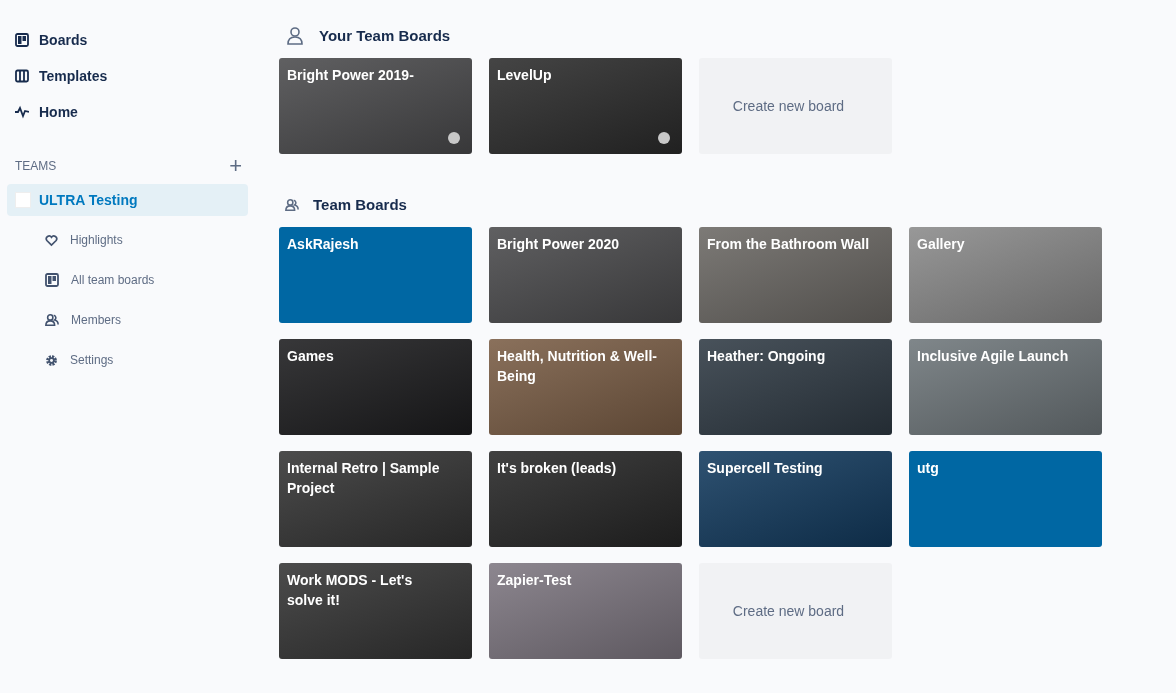  What do you see at coordinates (235, 166) in the screenshot?
I see `add-team-button: +` at bounding box center [235, 166].